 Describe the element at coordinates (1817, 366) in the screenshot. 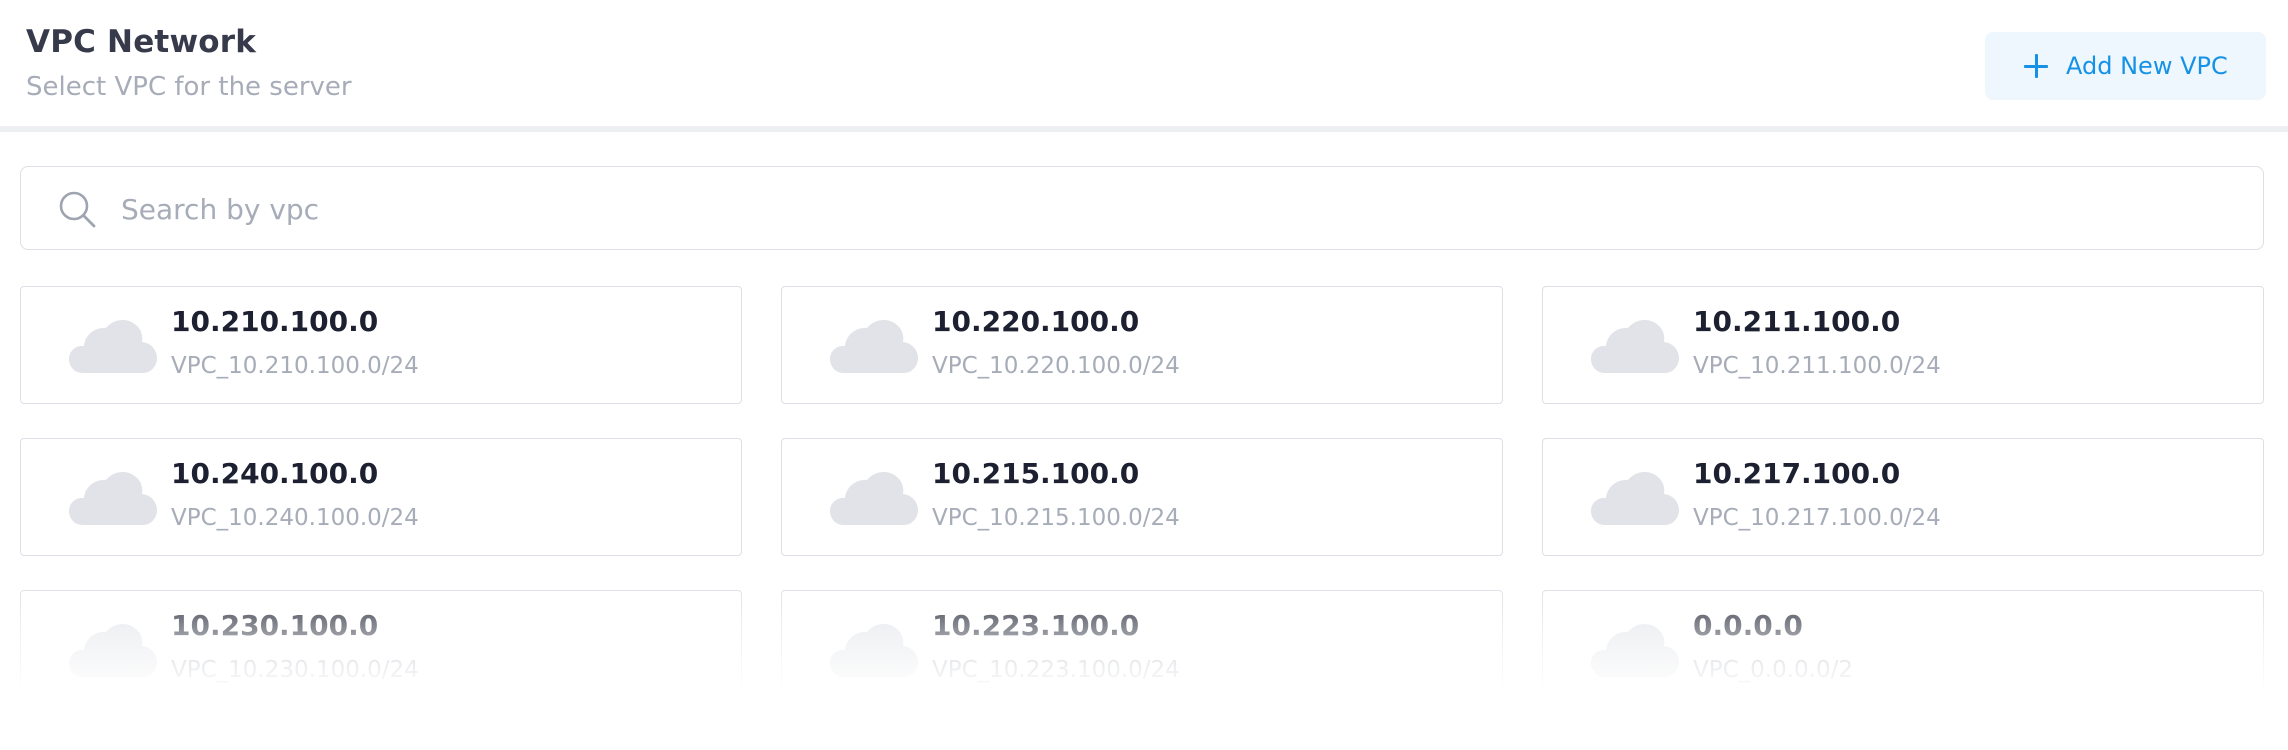

I see `vpc-name: VPC_10.211.100.0/24` at that location.